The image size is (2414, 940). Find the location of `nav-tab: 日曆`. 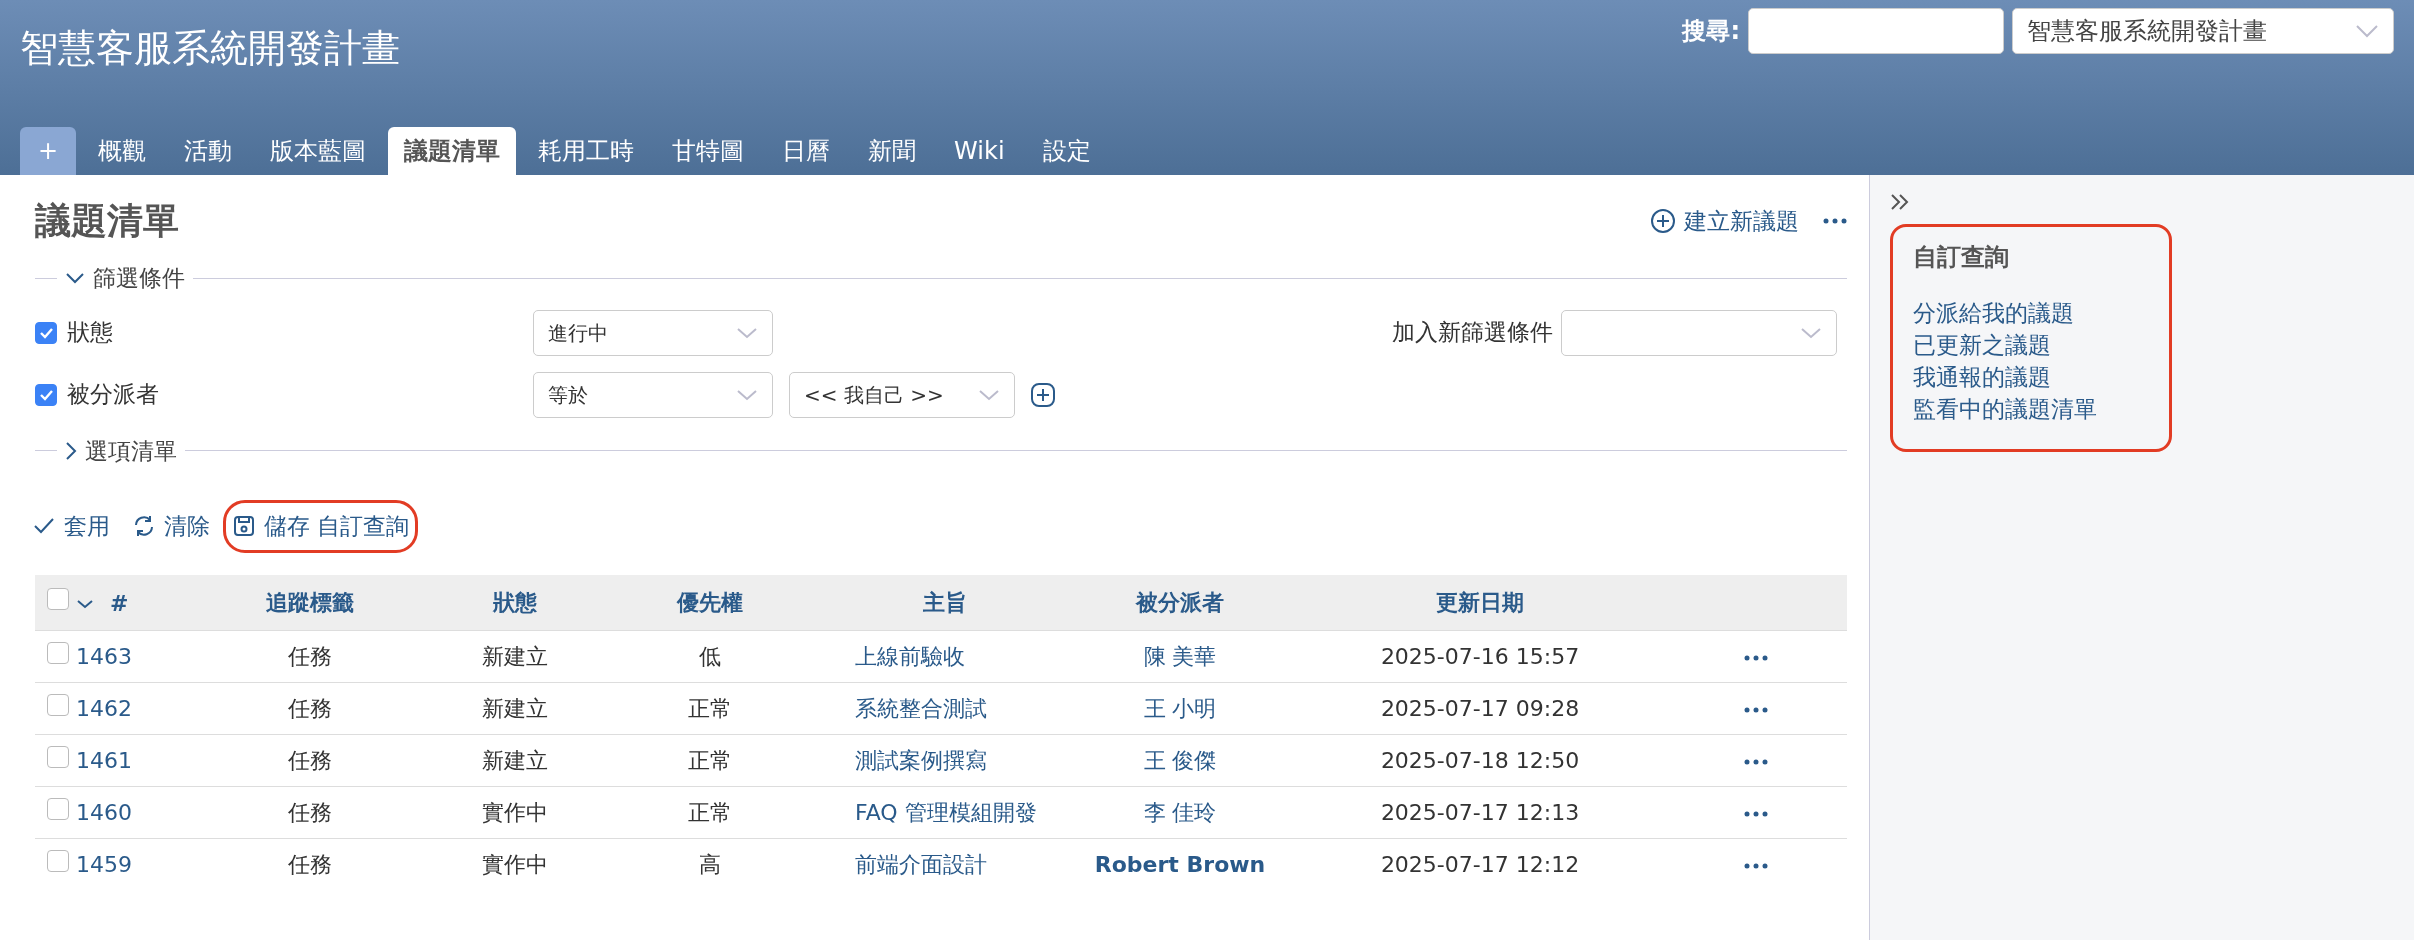

nav-tab: 日曆 is located at coordinates (806, 151).